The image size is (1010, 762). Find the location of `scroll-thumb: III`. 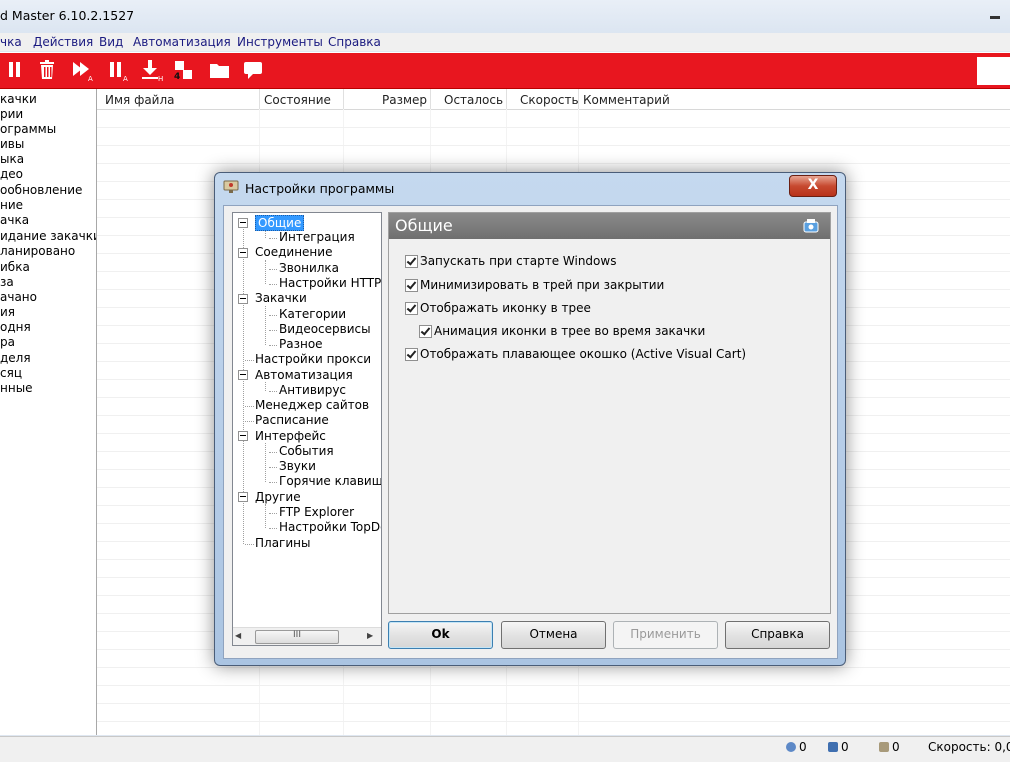

scroll-thumb: III is located at coordinates (297, 637).